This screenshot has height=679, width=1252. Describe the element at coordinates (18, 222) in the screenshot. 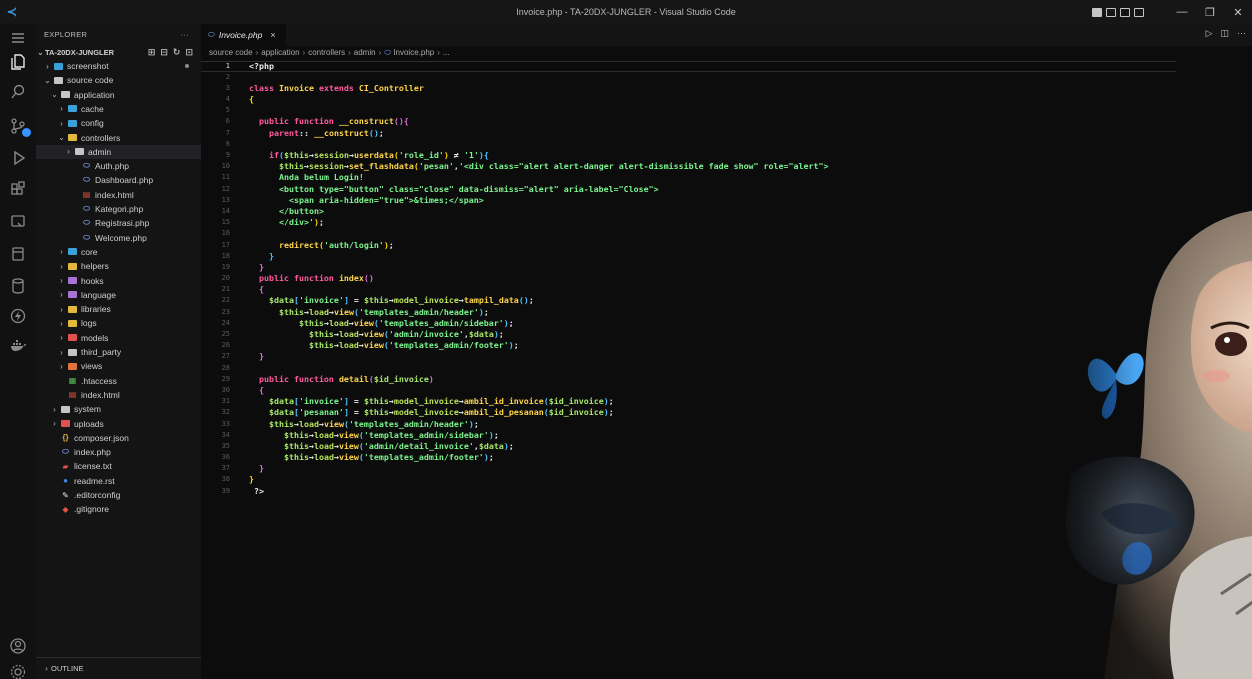

I see `remote-explorer-icon` at that location.